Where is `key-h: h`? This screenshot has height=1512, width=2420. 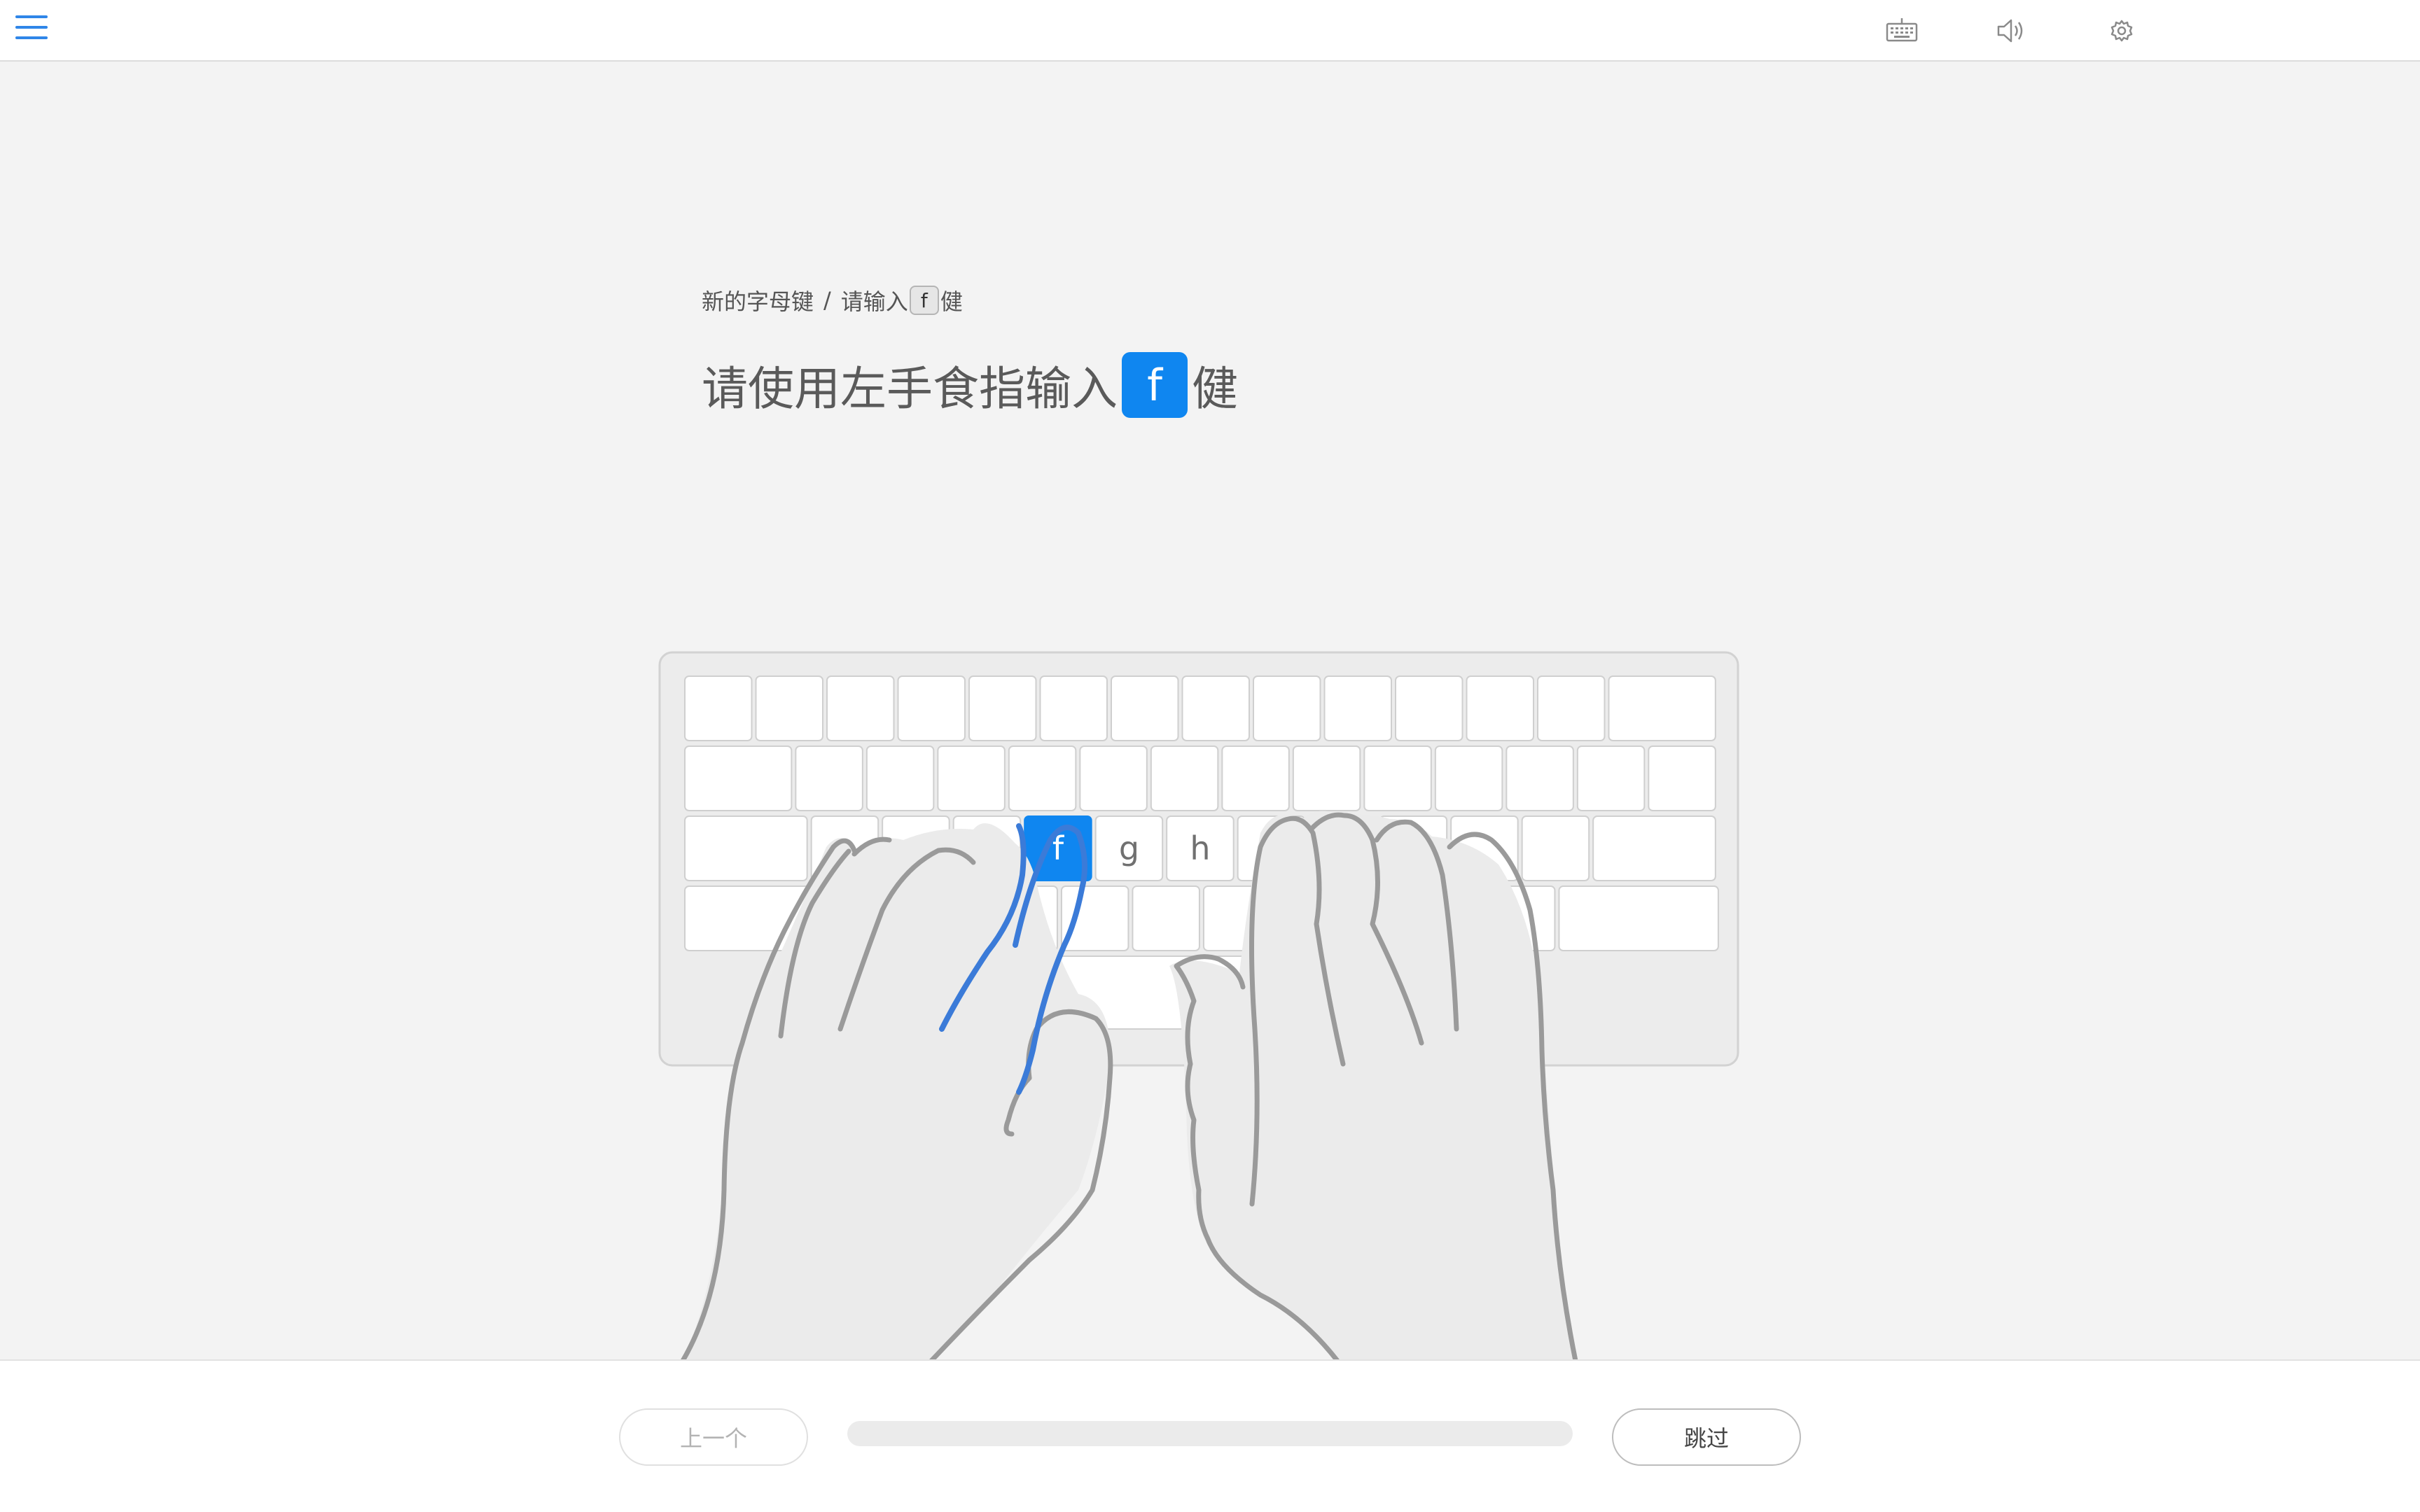
key-h: h is located at coordinates (1200, 848).